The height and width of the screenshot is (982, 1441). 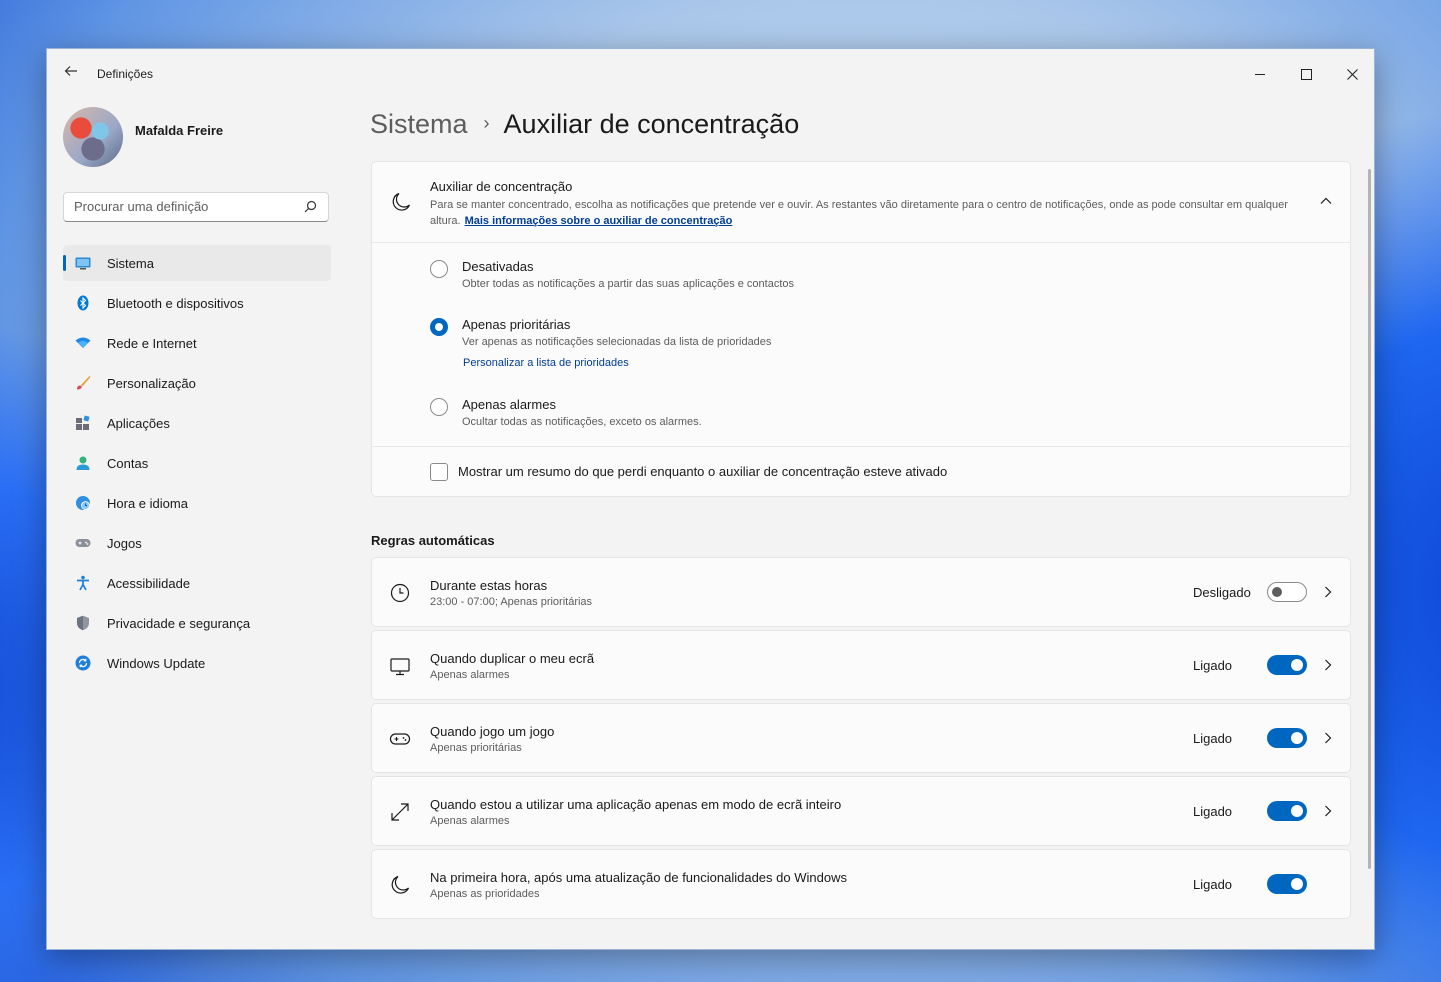 What do you see at coordinates (651, 124) in the screenshot?
I see `page-title: Auxiliar de concentração` at bounding box center [651, 124].